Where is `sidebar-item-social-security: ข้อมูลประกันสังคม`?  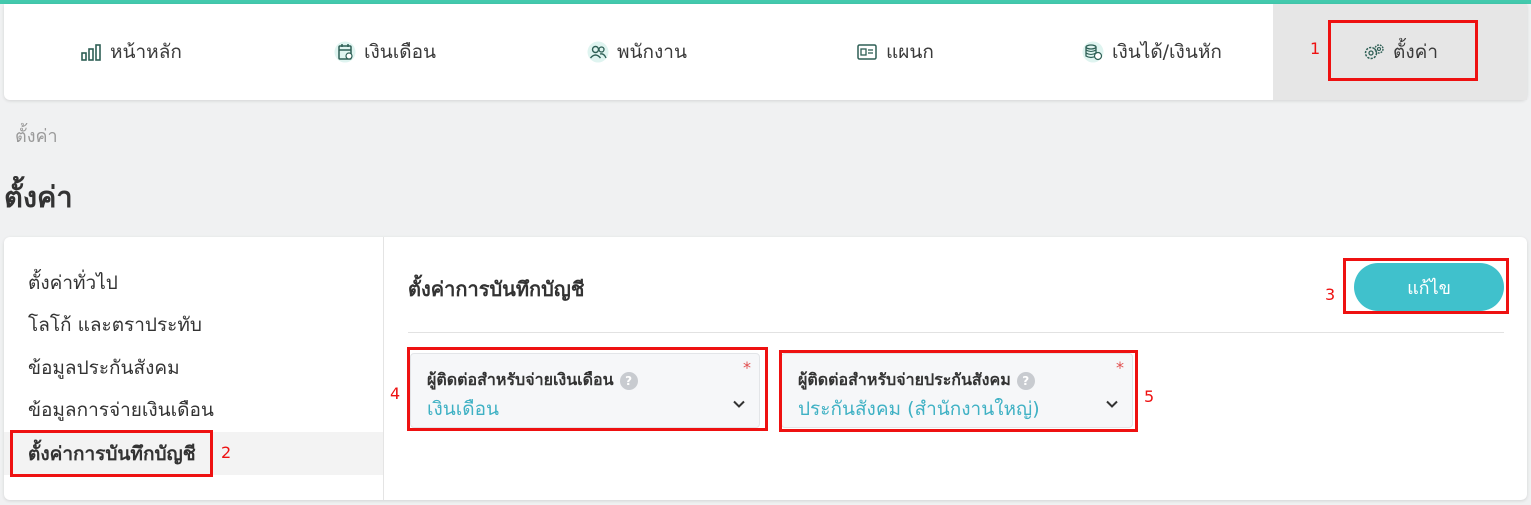 sidebar-item-social-security: ข้อมูลประกันสังคม is located at coordinates (193, 367).